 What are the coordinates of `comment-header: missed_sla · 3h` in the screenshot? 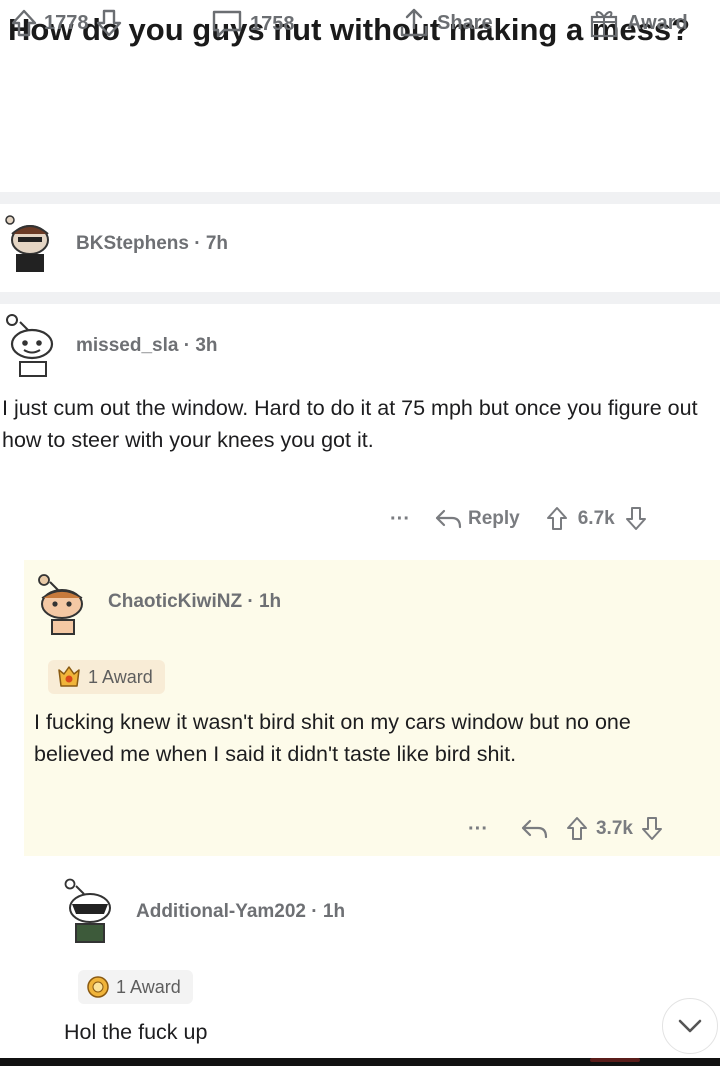 It's located at (110, 344).